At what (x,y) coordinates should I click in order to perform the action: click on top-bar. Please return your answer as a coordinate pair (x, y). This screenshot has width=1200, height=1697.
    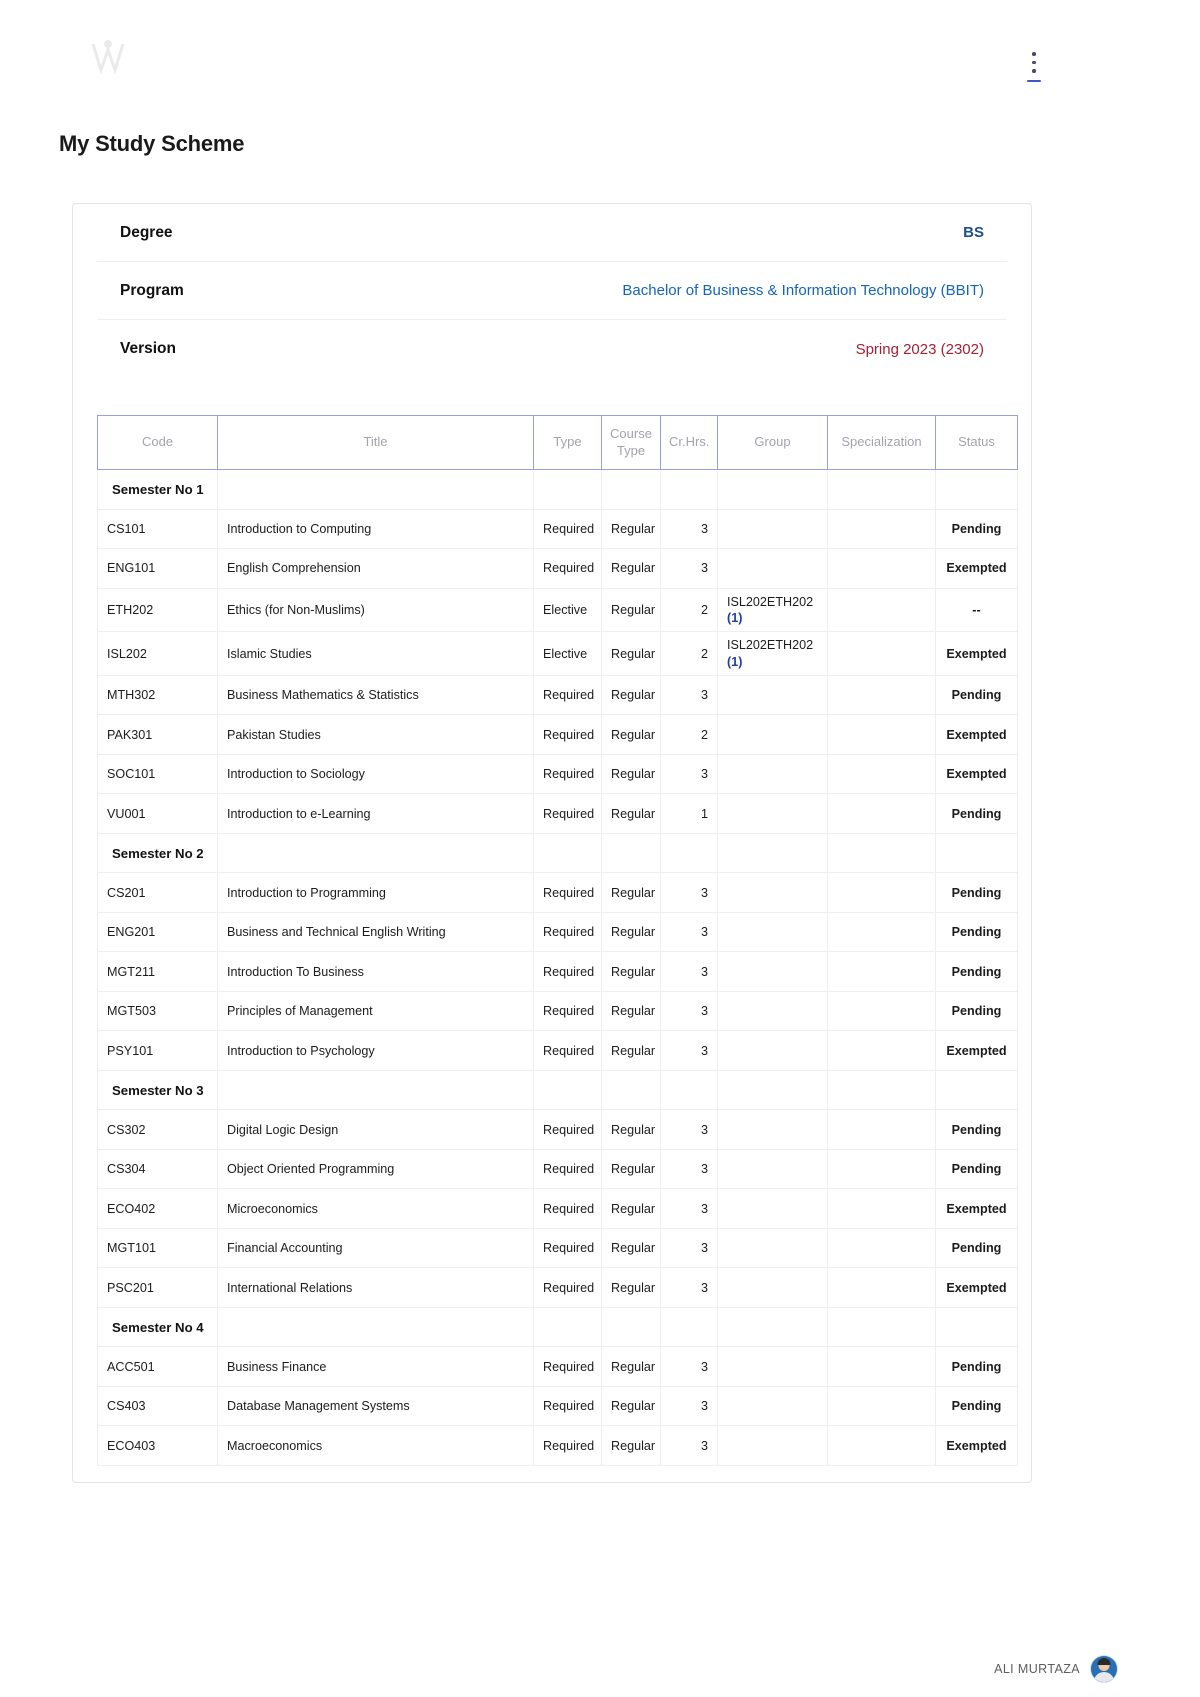
    Looking at the image, I should click on (600, 54).